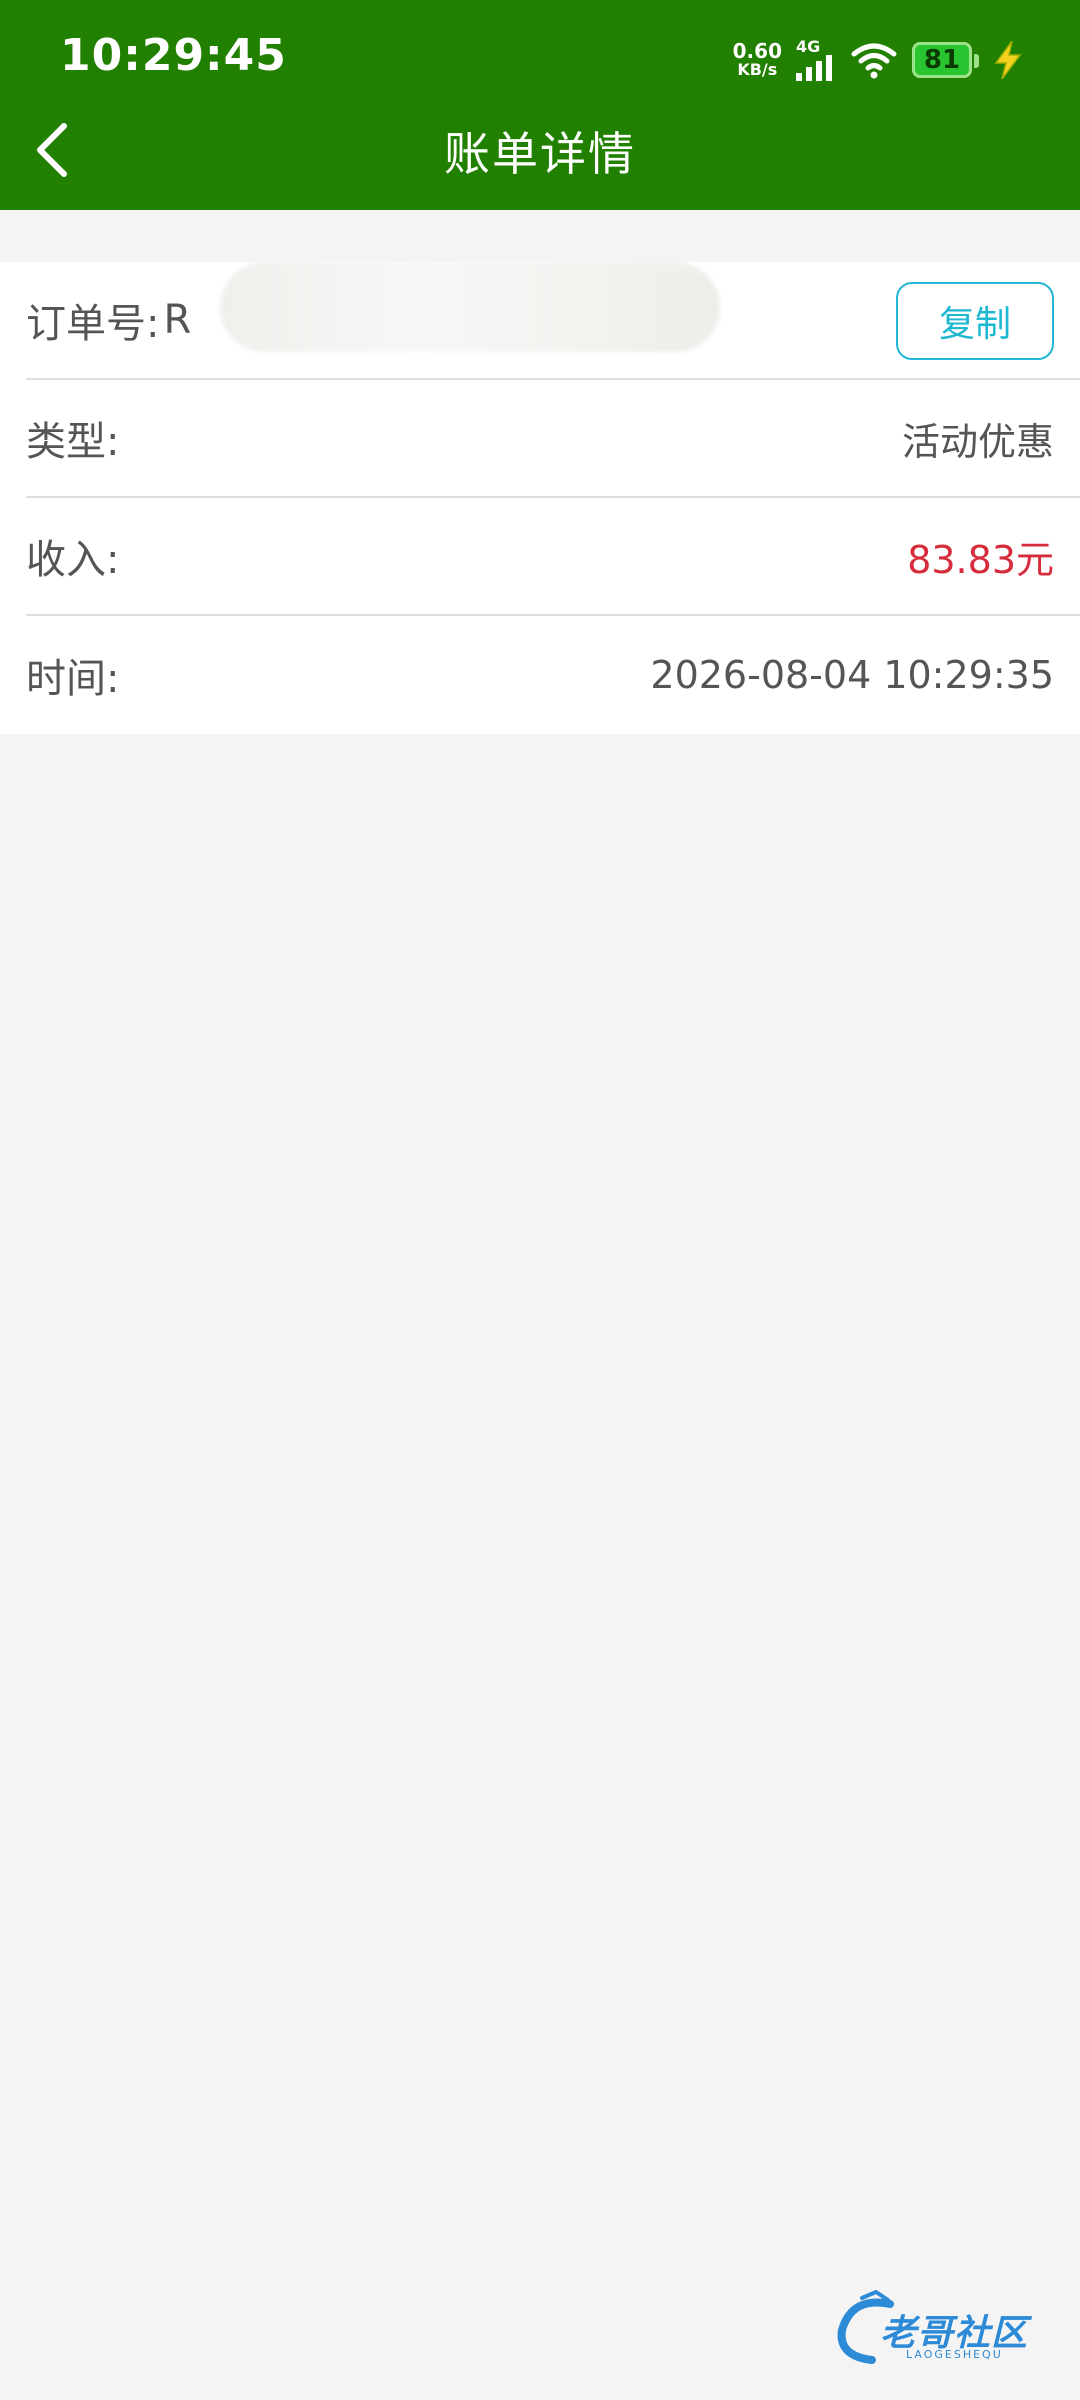  I want to click on status-bar: 10:29:45 0.60 KB/s 4G 81, so click(540, 60).